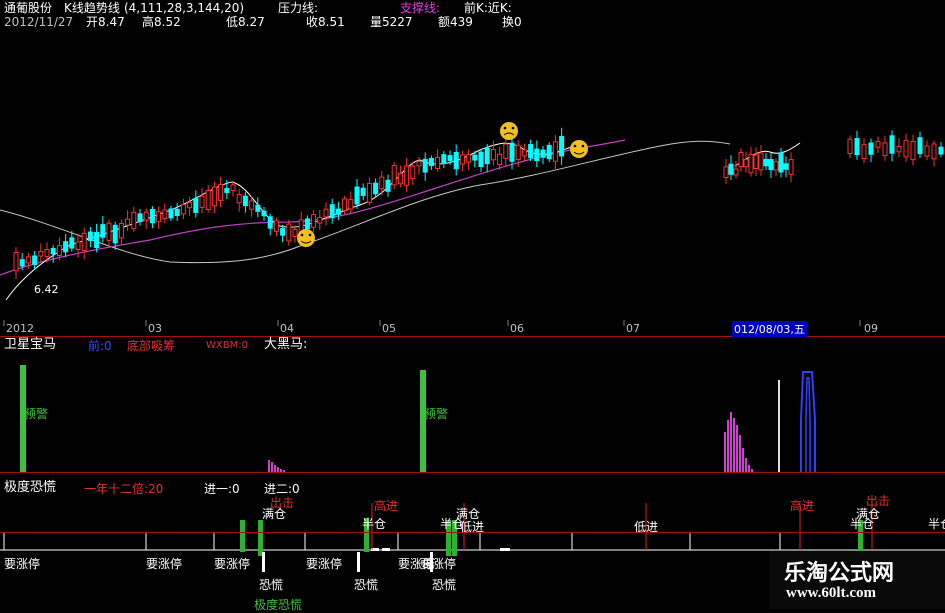 The height and width of the screenshot is (613, 945). What do you see at coordinates (472, 472) in the screenshot?
I see `panel-separator` at bounding box center [472, 472].